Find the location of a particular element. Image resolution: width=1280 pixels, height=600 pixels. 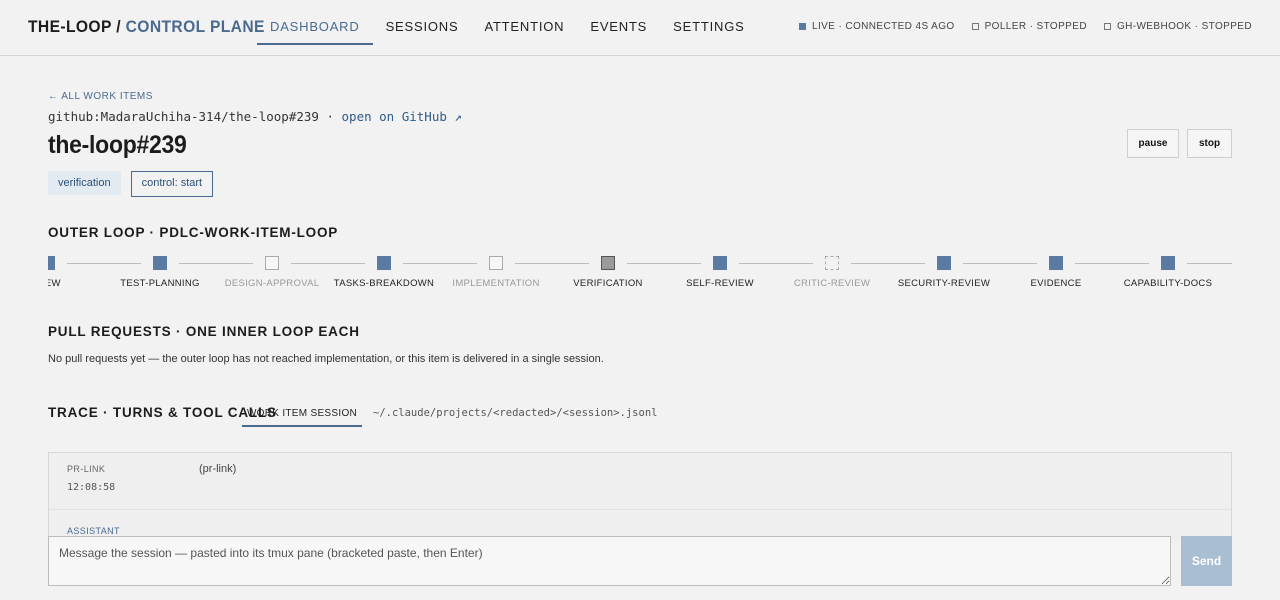

work-item-tags: verification control: start is located at coordinates (131, 184).